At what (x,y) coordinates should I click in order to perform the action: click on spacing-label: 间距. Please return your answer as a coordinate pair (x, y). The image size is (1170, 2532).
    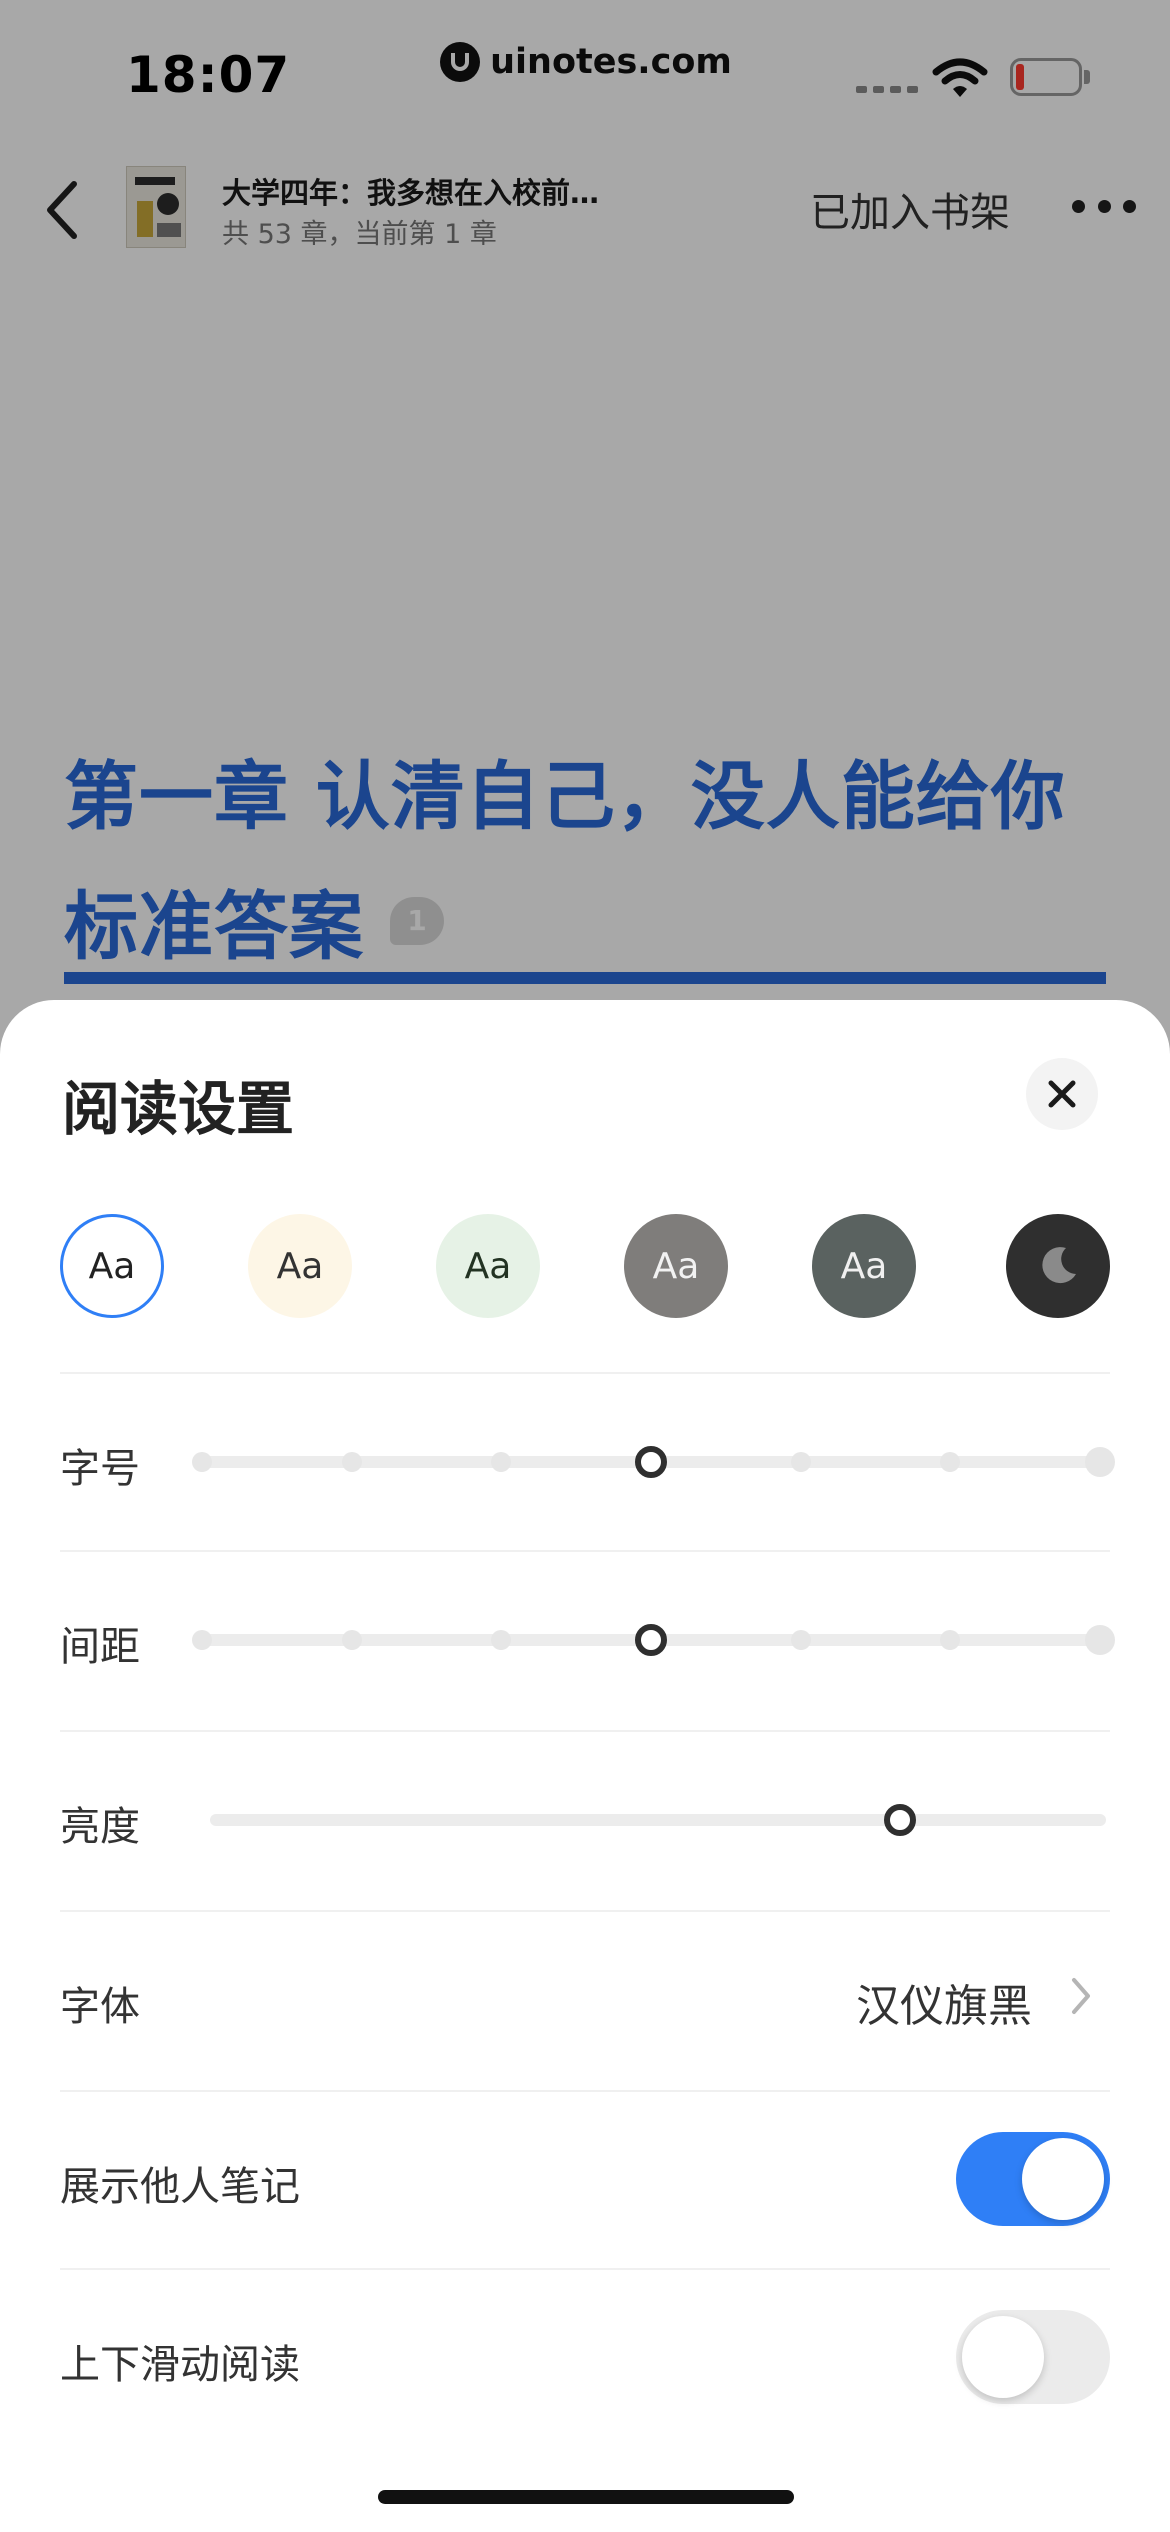
    Looking at the image, I should click on (100, 1647).